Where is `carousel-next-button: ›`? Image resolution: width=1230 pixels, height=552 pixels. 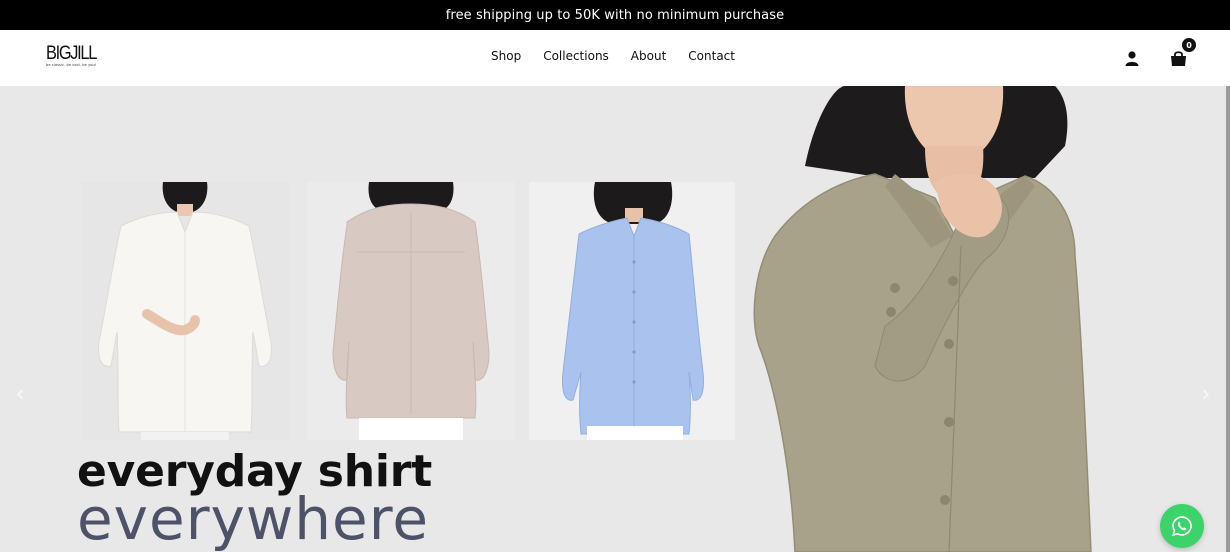 carousel-next-button: › is located at coordinates (1206, 394).